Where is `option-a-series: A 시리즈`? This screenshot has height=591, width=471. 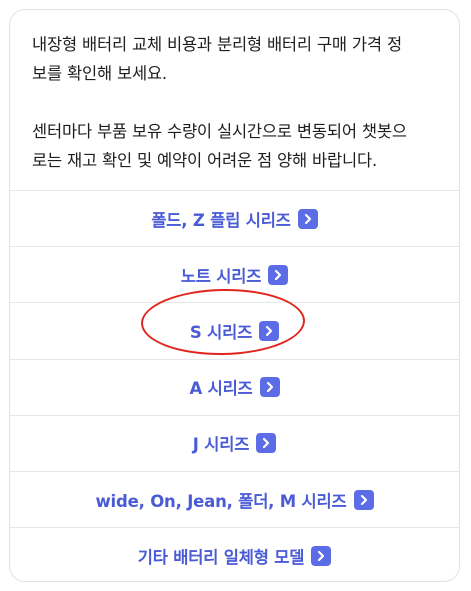
option-a-series: A 시리즈 is located at coordinates (234, 386).